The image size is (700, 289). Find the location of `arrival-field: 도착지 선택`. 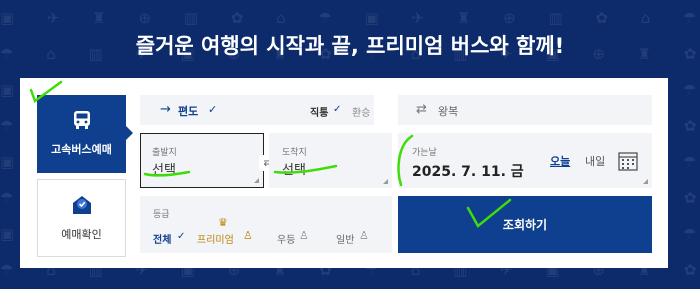

arrival-field: 도착지 선택 is located at coordinates (330, 160).